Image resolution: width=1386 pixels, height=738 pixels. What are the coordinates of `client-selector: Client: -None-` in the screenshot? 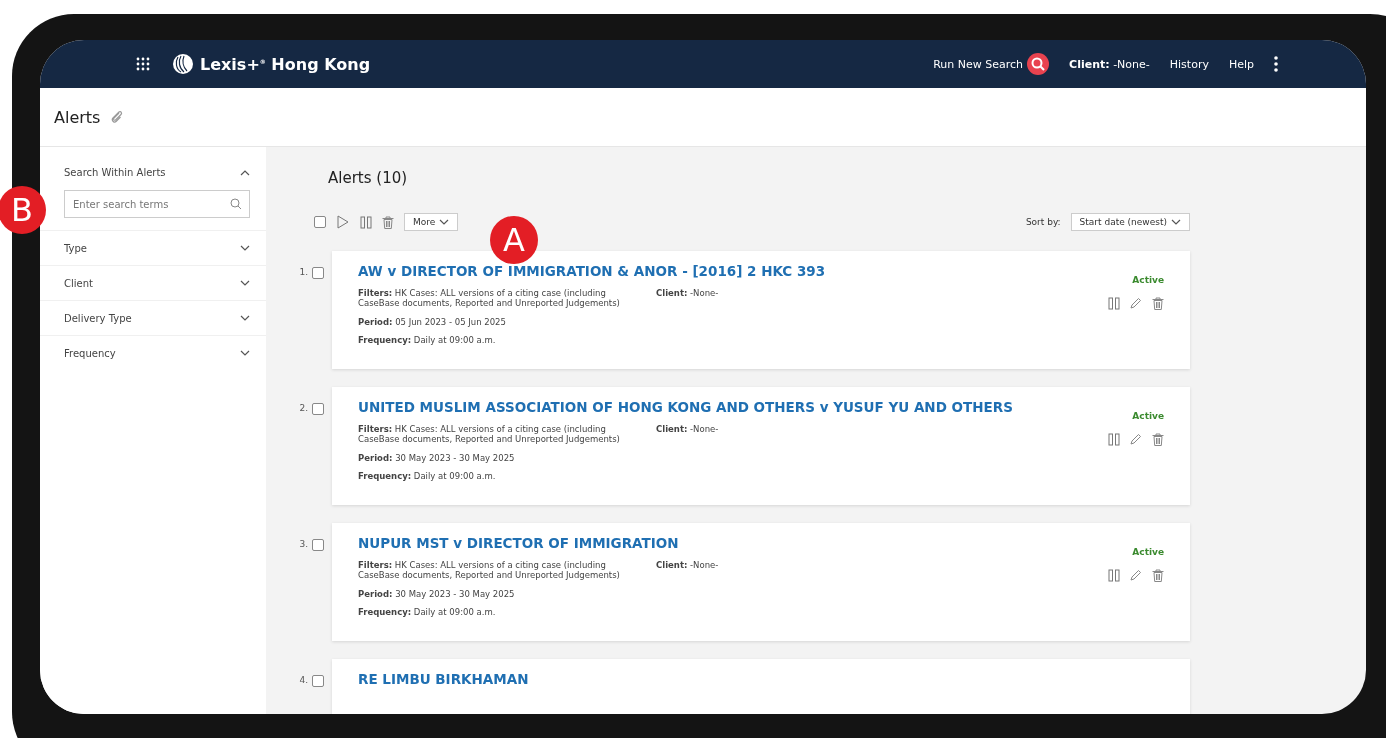 It's located at (1109, 64).